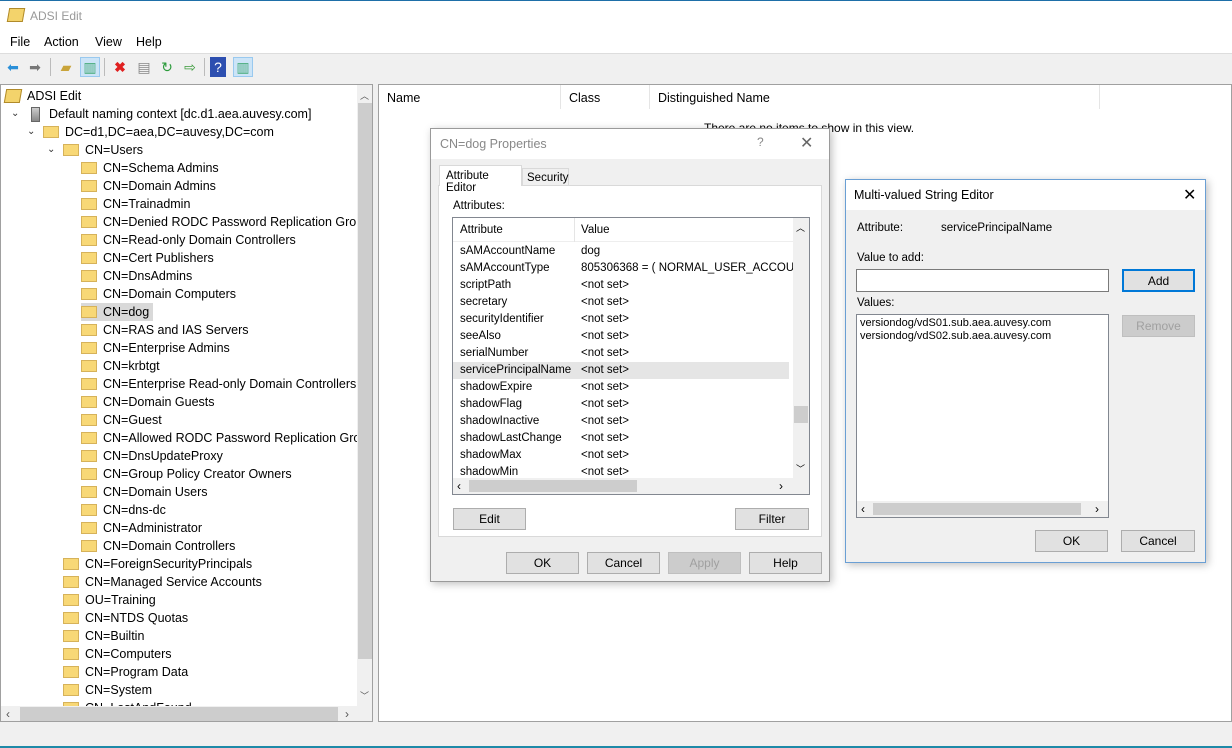  I want to click on attribute-row: sAMAccountName dog, so click(621, 251).